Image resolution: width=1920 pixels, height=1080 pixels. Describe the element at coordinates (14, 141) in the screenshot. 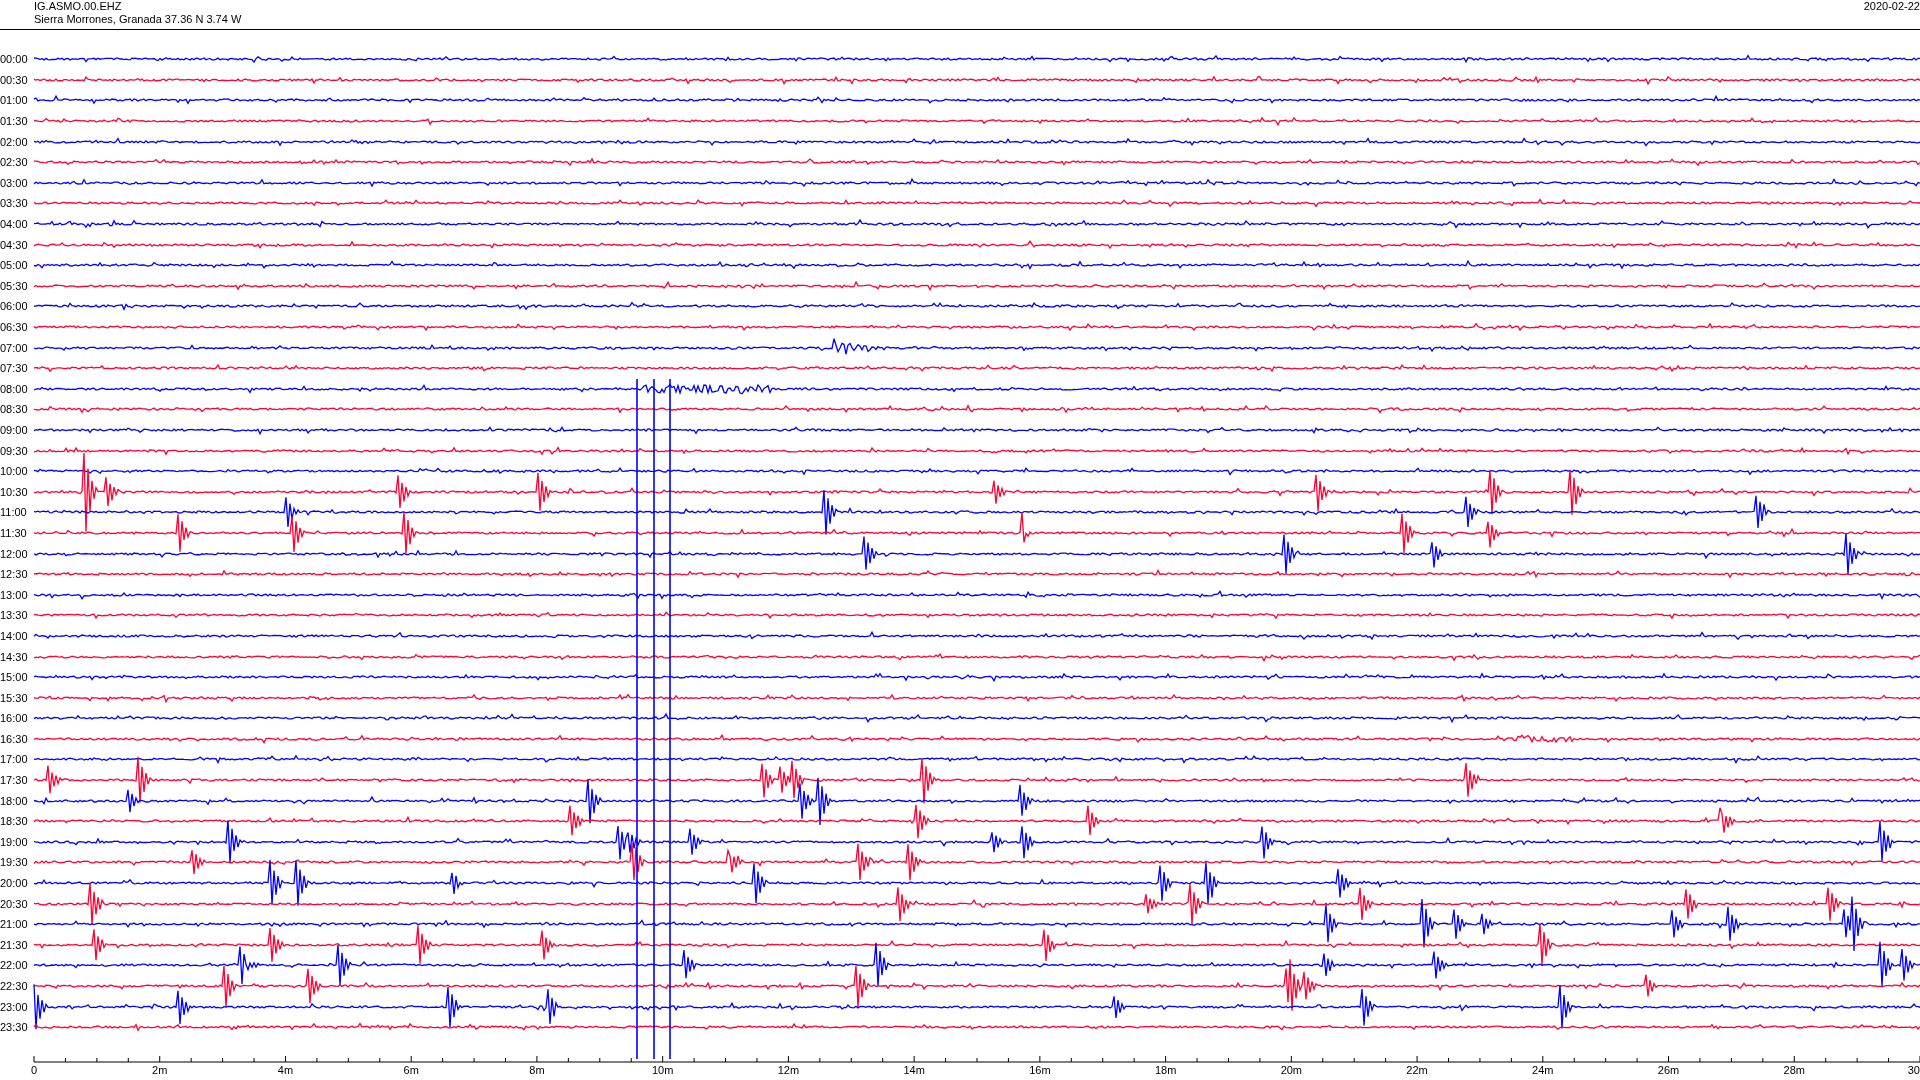

I see `time-label: 02:00` at that location.